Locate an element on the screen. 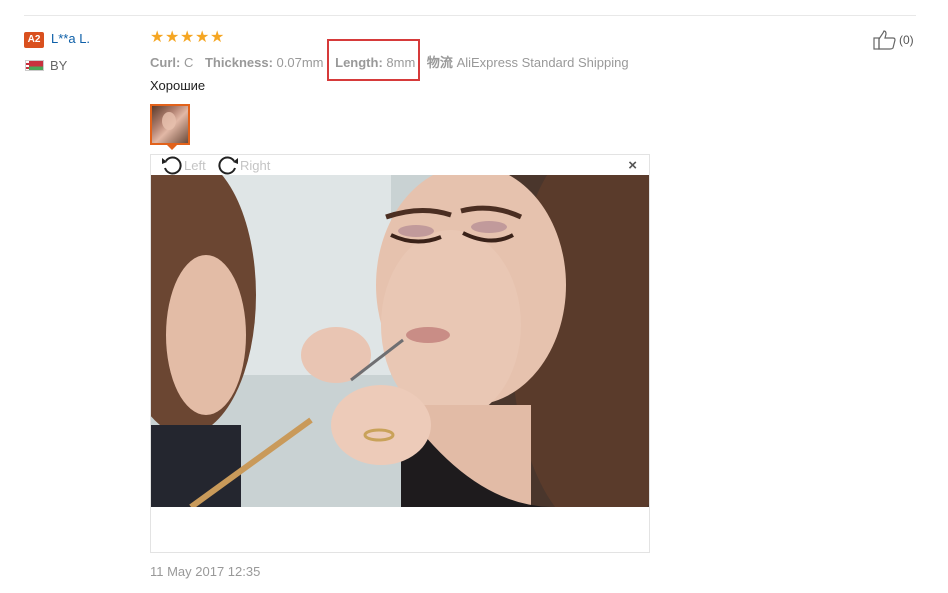 The height and width of the screenshot is (593, 948). rotate-right-button: Right is located at coordinates (243, 165).